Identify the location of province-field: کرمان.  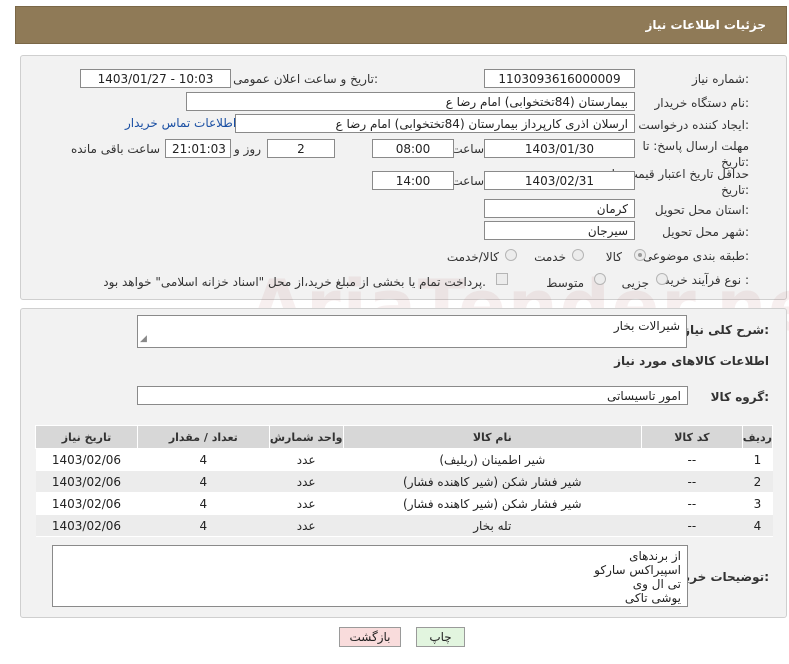
(559, 208).